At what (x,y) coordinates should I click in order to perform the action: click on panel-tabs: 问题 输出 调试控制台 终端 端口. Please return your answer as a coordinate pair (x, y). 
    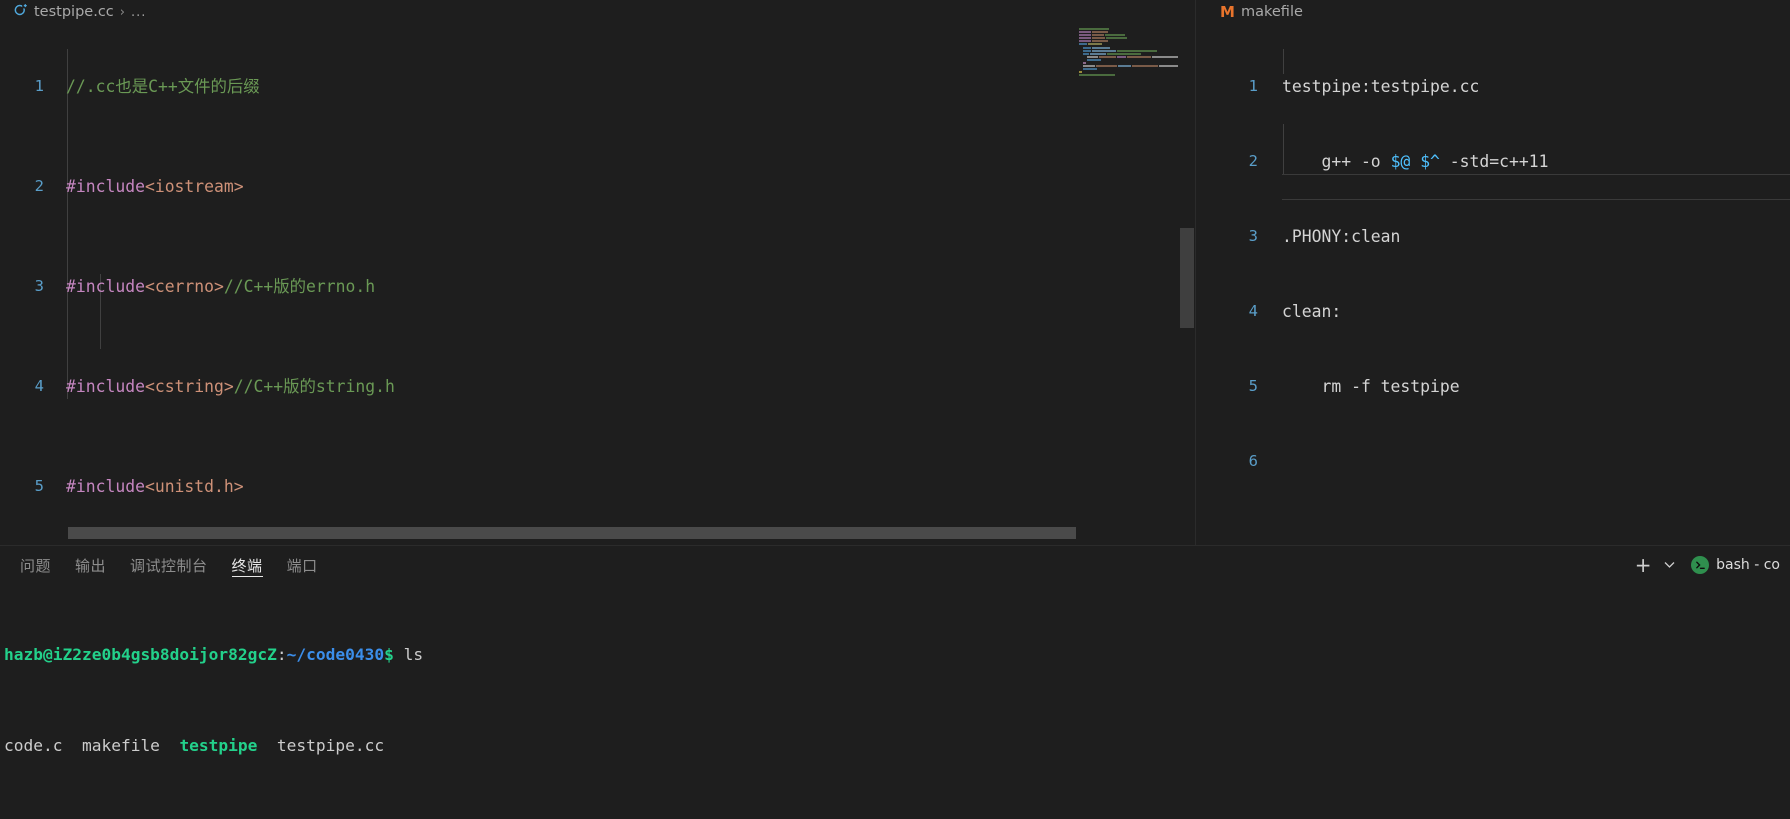
    Looking at the image, I should click on (169, 565).